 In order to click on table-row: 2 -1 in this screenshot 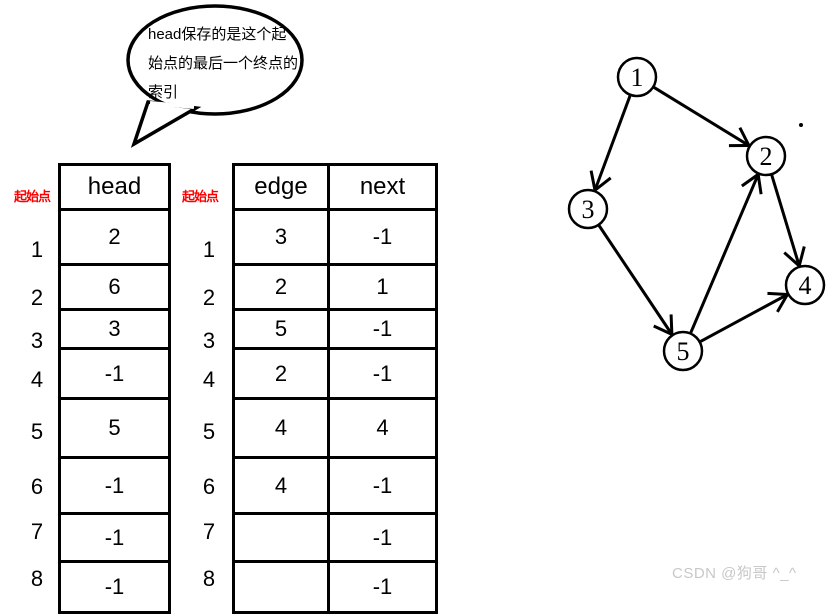, I will do `click(335, 374)`.